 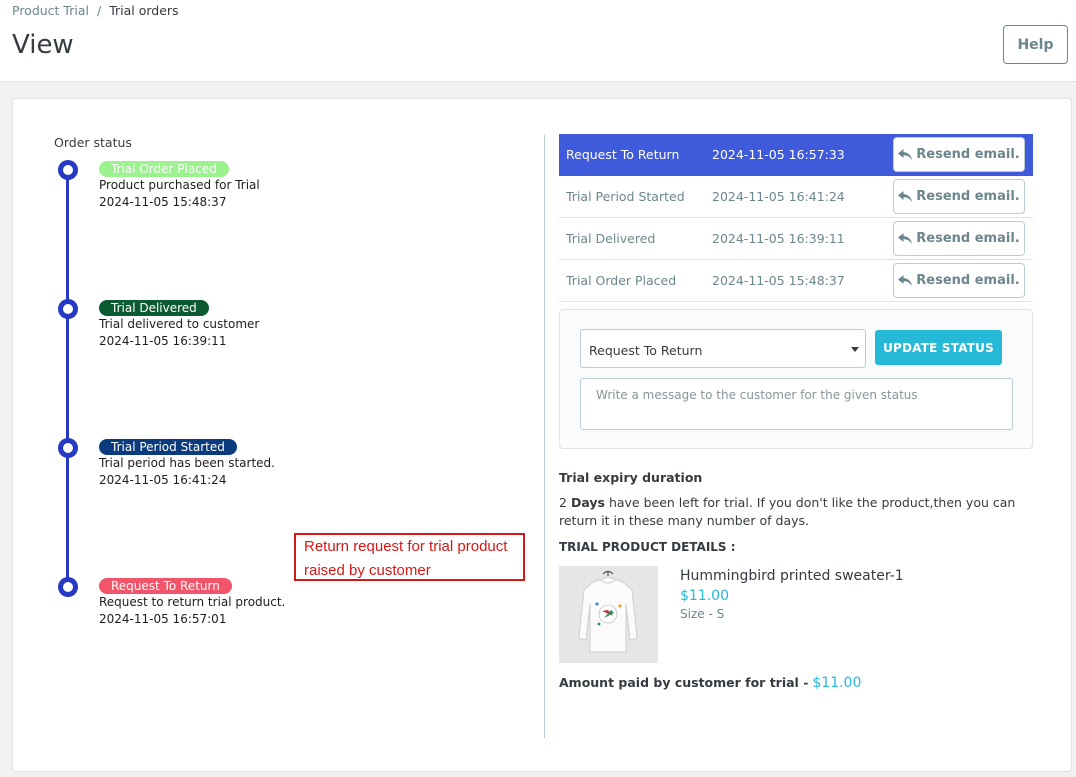 I want to click on product-price: $11.00, so click(x=704, y=596).